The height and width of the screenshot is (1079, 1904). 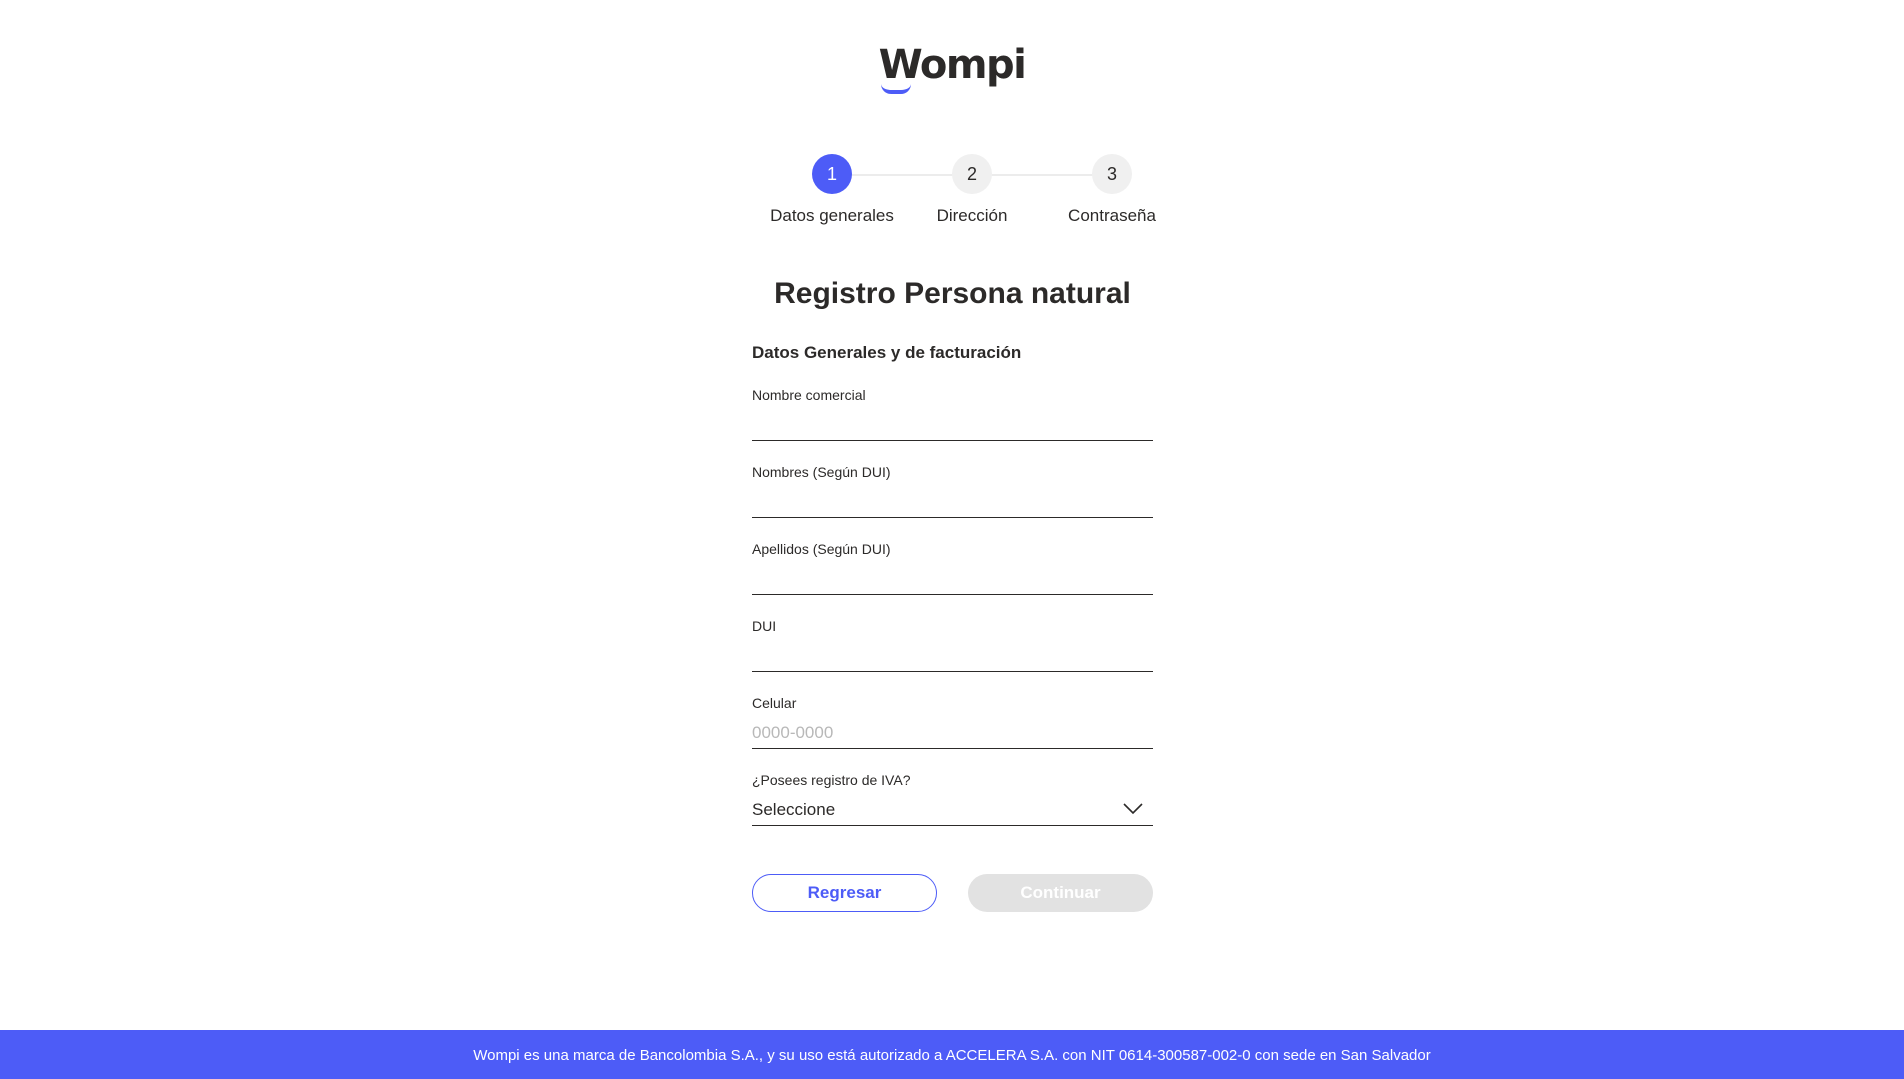 I want to click on field-label: Nombre comercial, so click(x=809, y=395).